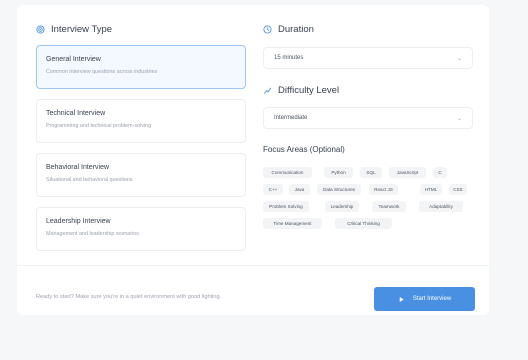  What do you see at coordinates (292, 223) in the screenshot?
I see `focus-tag-time-management: Time Management` at bounding box center [292, 223].